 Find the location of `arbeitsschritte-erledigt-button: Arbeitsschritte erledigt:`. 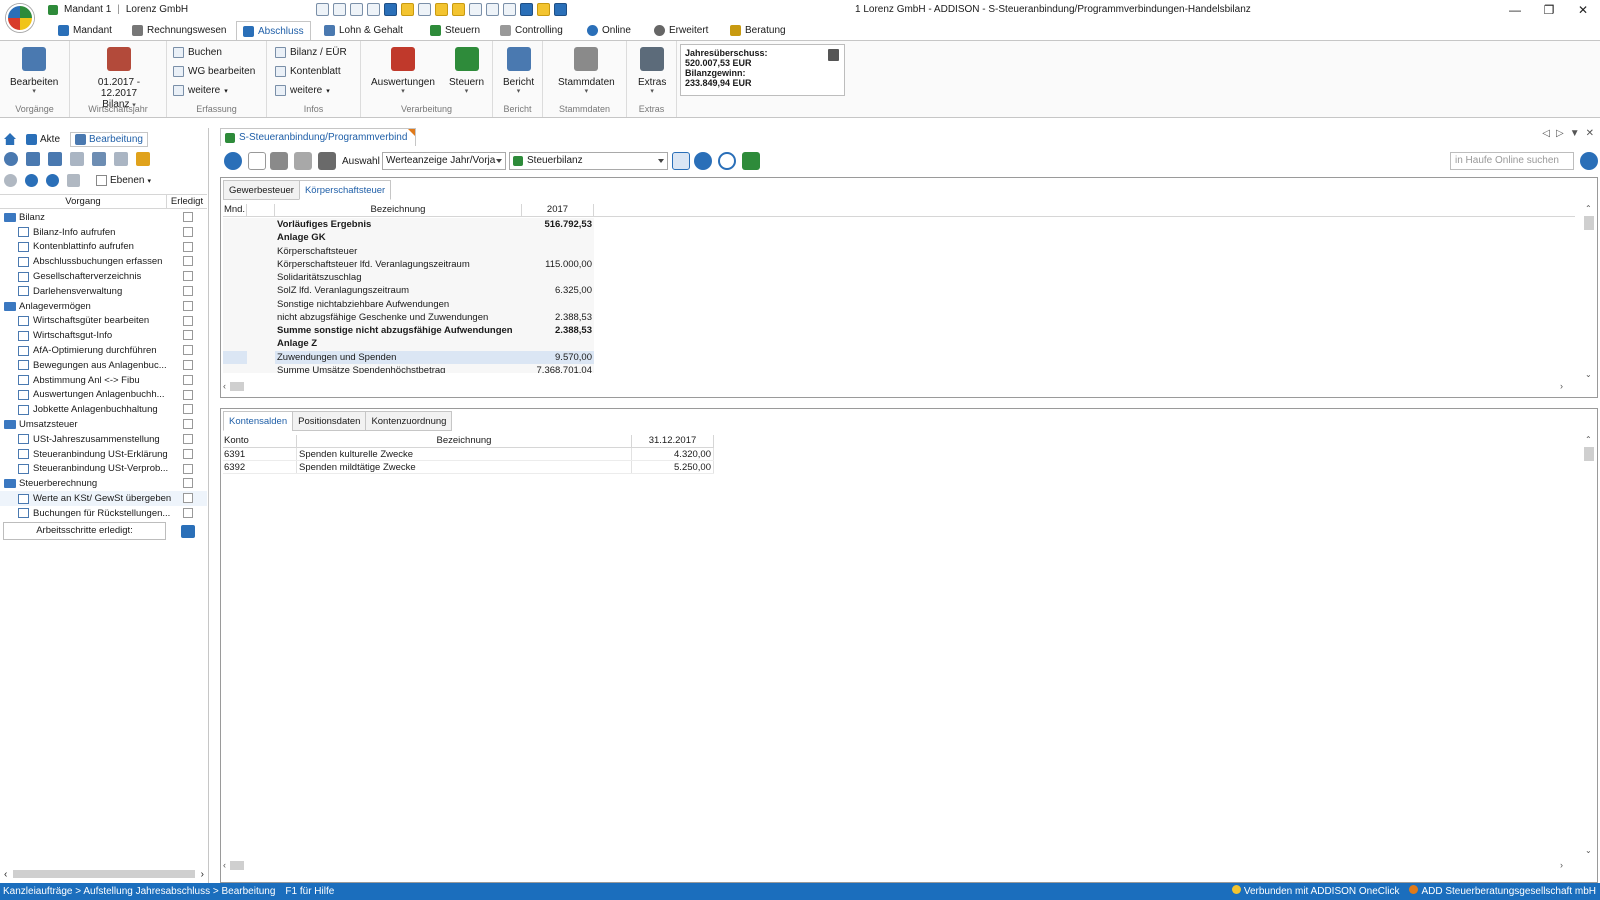

arbeitsschritte-erledigt-button: Arbeitsschritte erledigt: is located at coordinates (84, 531).